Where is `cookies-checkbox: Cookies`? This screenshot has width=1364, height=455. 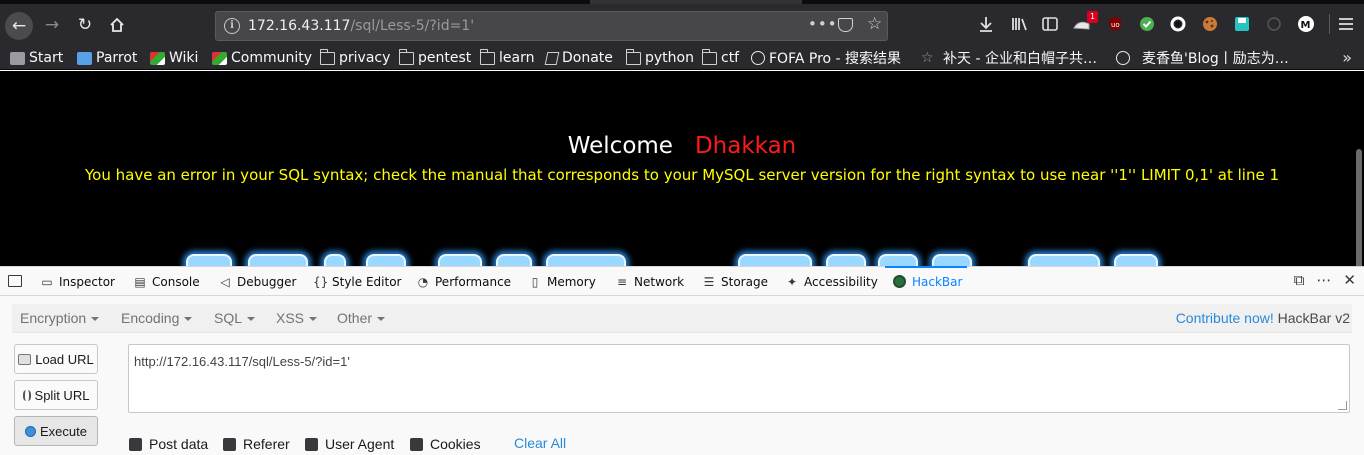
cookies-checkbox: Cookies is located at coordinates (445, 444).